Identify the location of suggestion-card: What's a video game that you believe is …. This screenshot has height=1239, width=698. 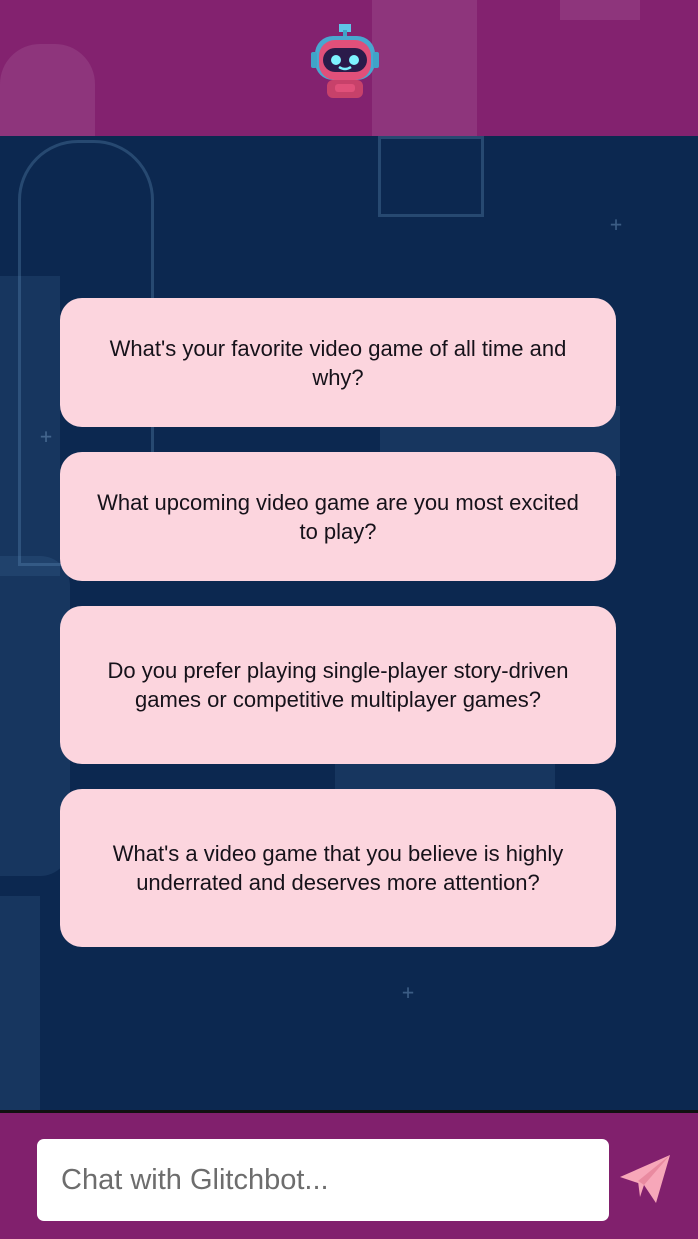
(338, 868).